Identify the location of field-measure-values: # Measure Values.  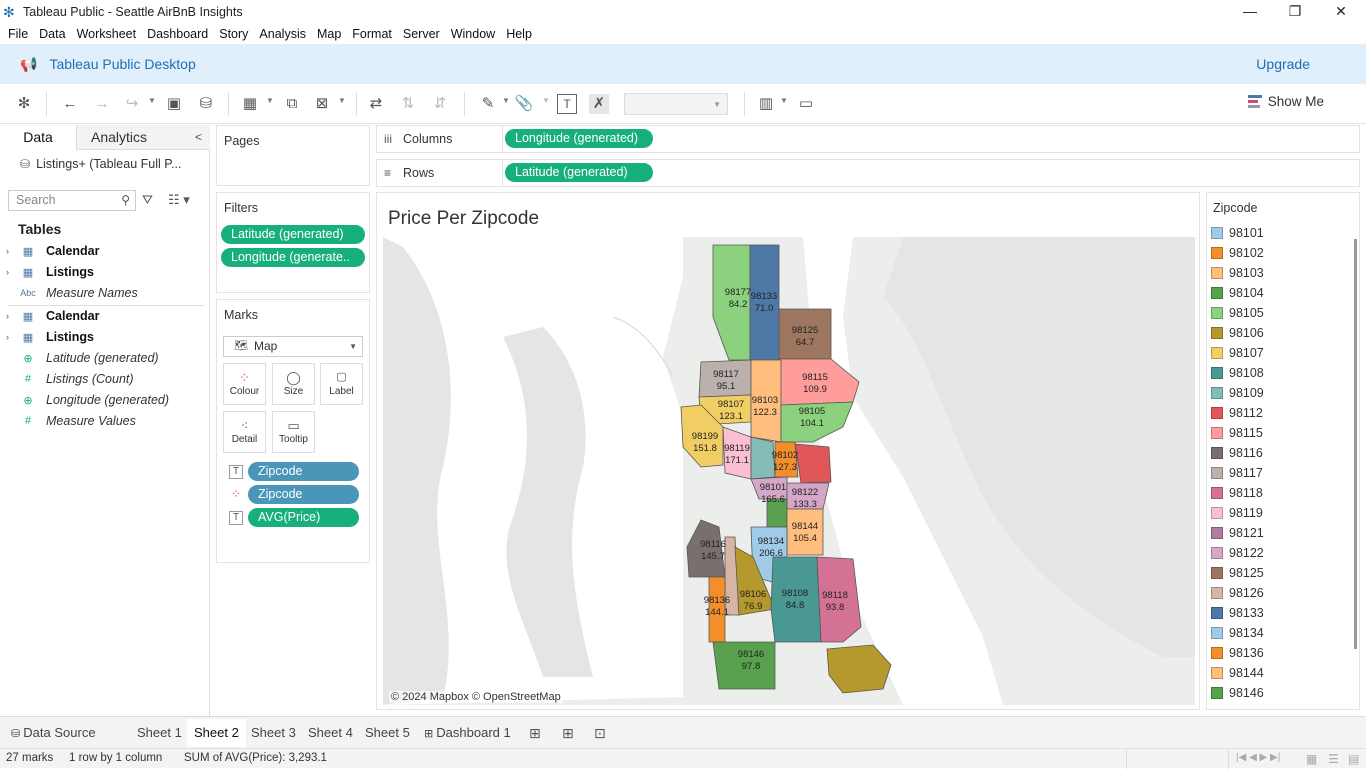
(102, 421).